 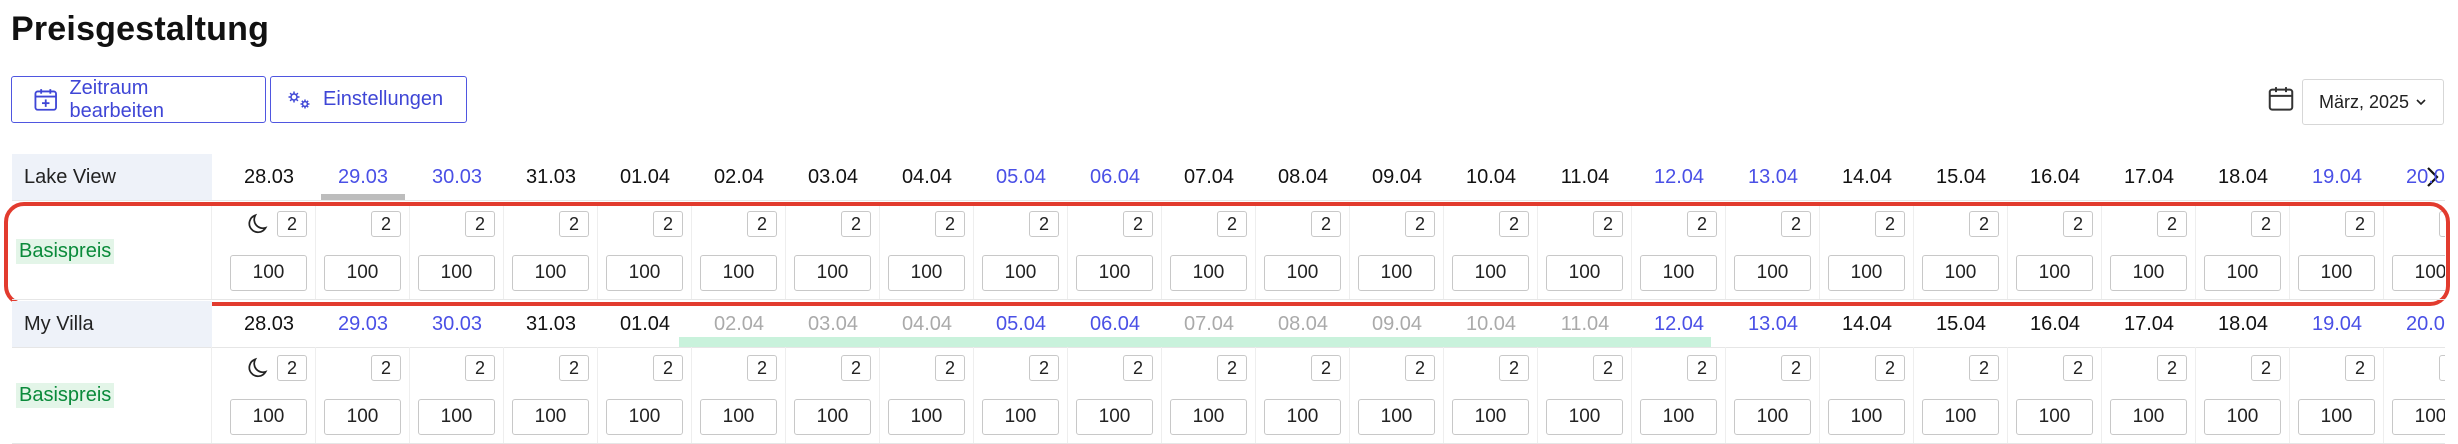 What do you see at coordinates (2281, 99) in the screenshot?
I see `calendar-icon` at bounding box center [2281, 99].